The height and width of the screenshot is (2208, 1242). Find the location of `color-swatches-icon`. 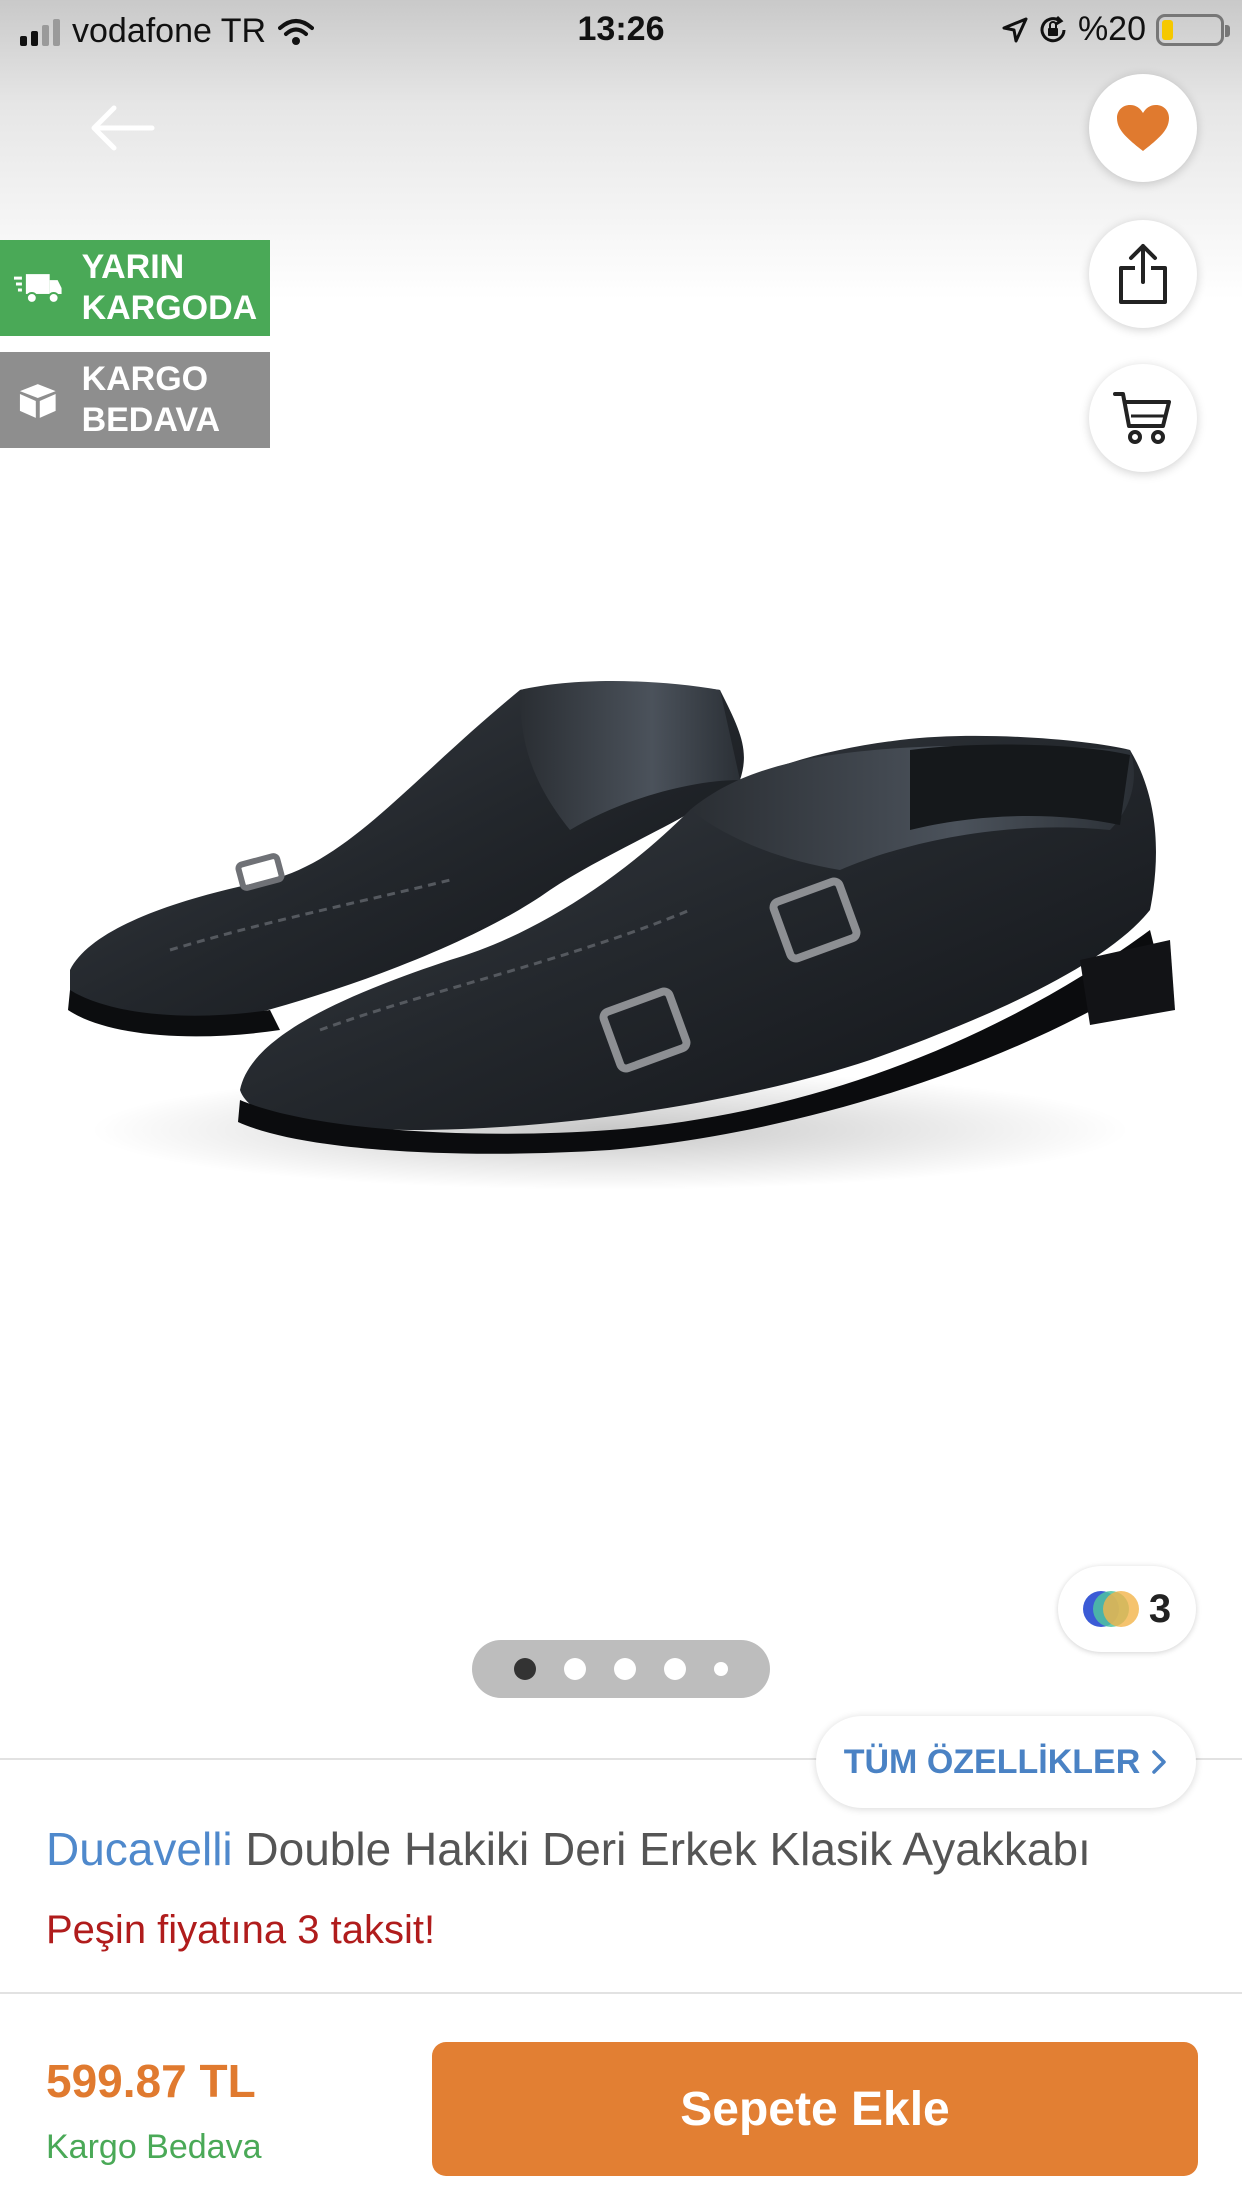

color-swatches-icon is located at coordinates (1110, 1609).